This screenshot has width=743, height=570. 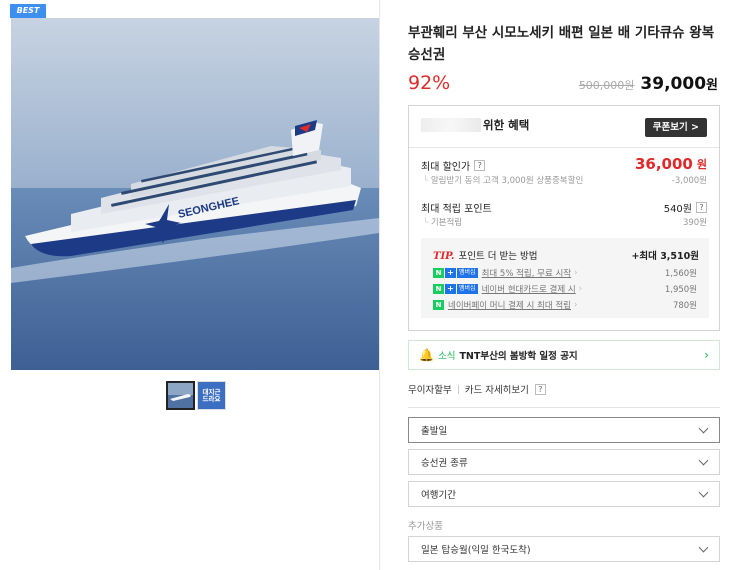 I want to click on payment-info-row: 무이자할부 카드 자세히보기 ?, so click(x=477, y=389).